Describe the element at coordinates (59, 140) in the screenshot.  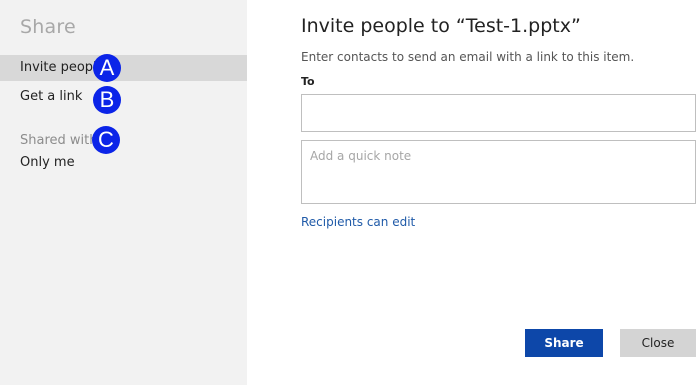
I see `shared-with-label: Shared with` at that location.